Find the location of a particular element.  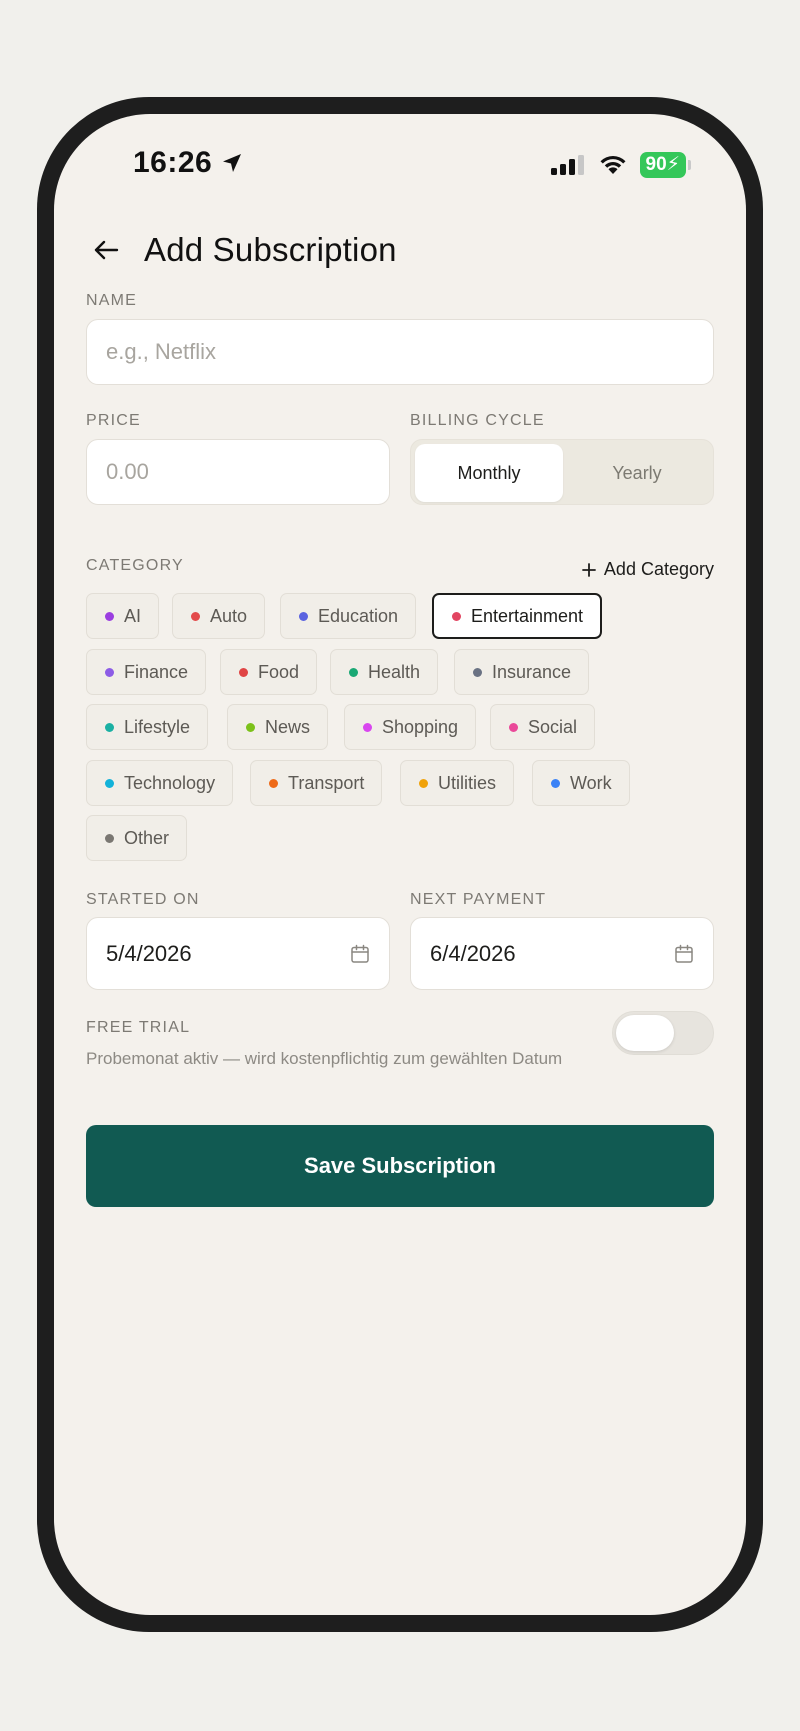

battery-level: 90 is located at coordinates (656, 164).